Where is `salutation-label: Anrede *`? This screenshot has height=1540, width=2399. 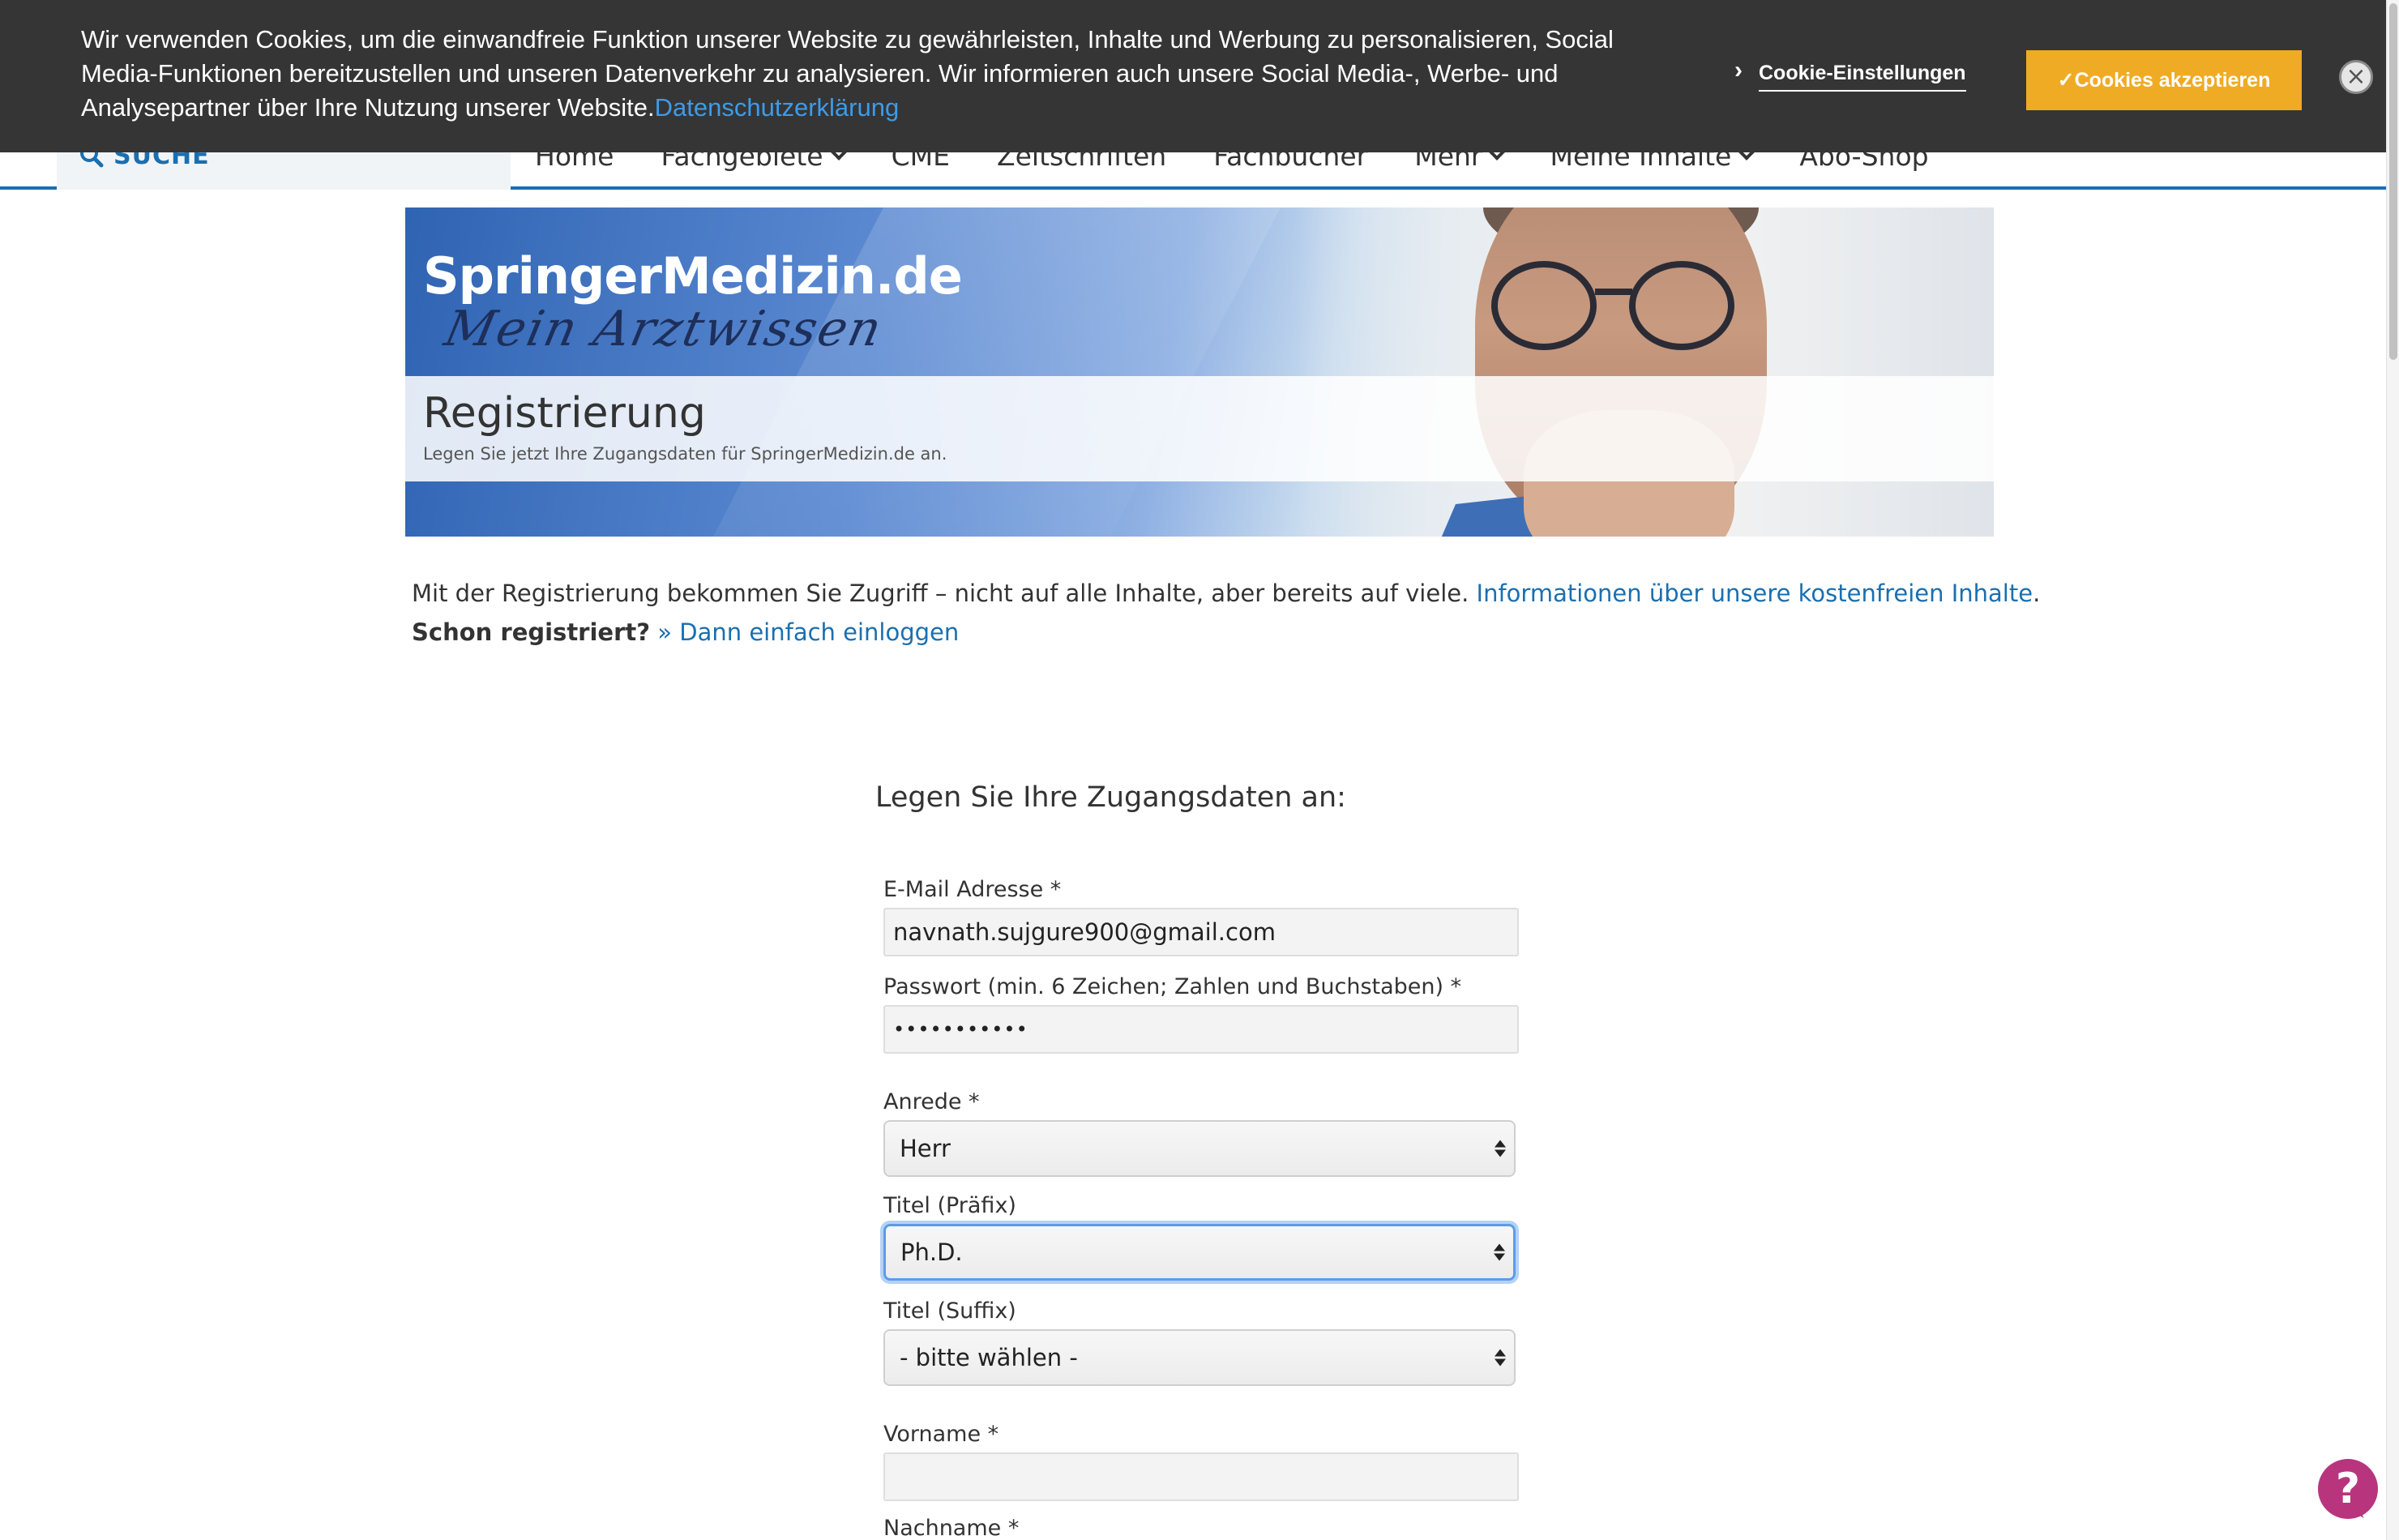 salutation-label: Anrede * is located at coordinates (931, 1101).